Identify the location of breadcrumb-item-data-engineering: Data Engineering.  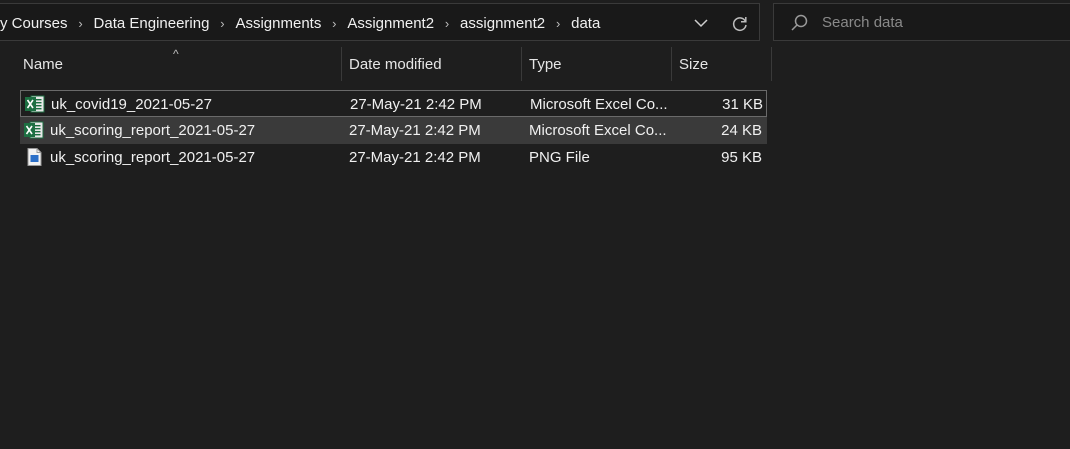
(152, 23).